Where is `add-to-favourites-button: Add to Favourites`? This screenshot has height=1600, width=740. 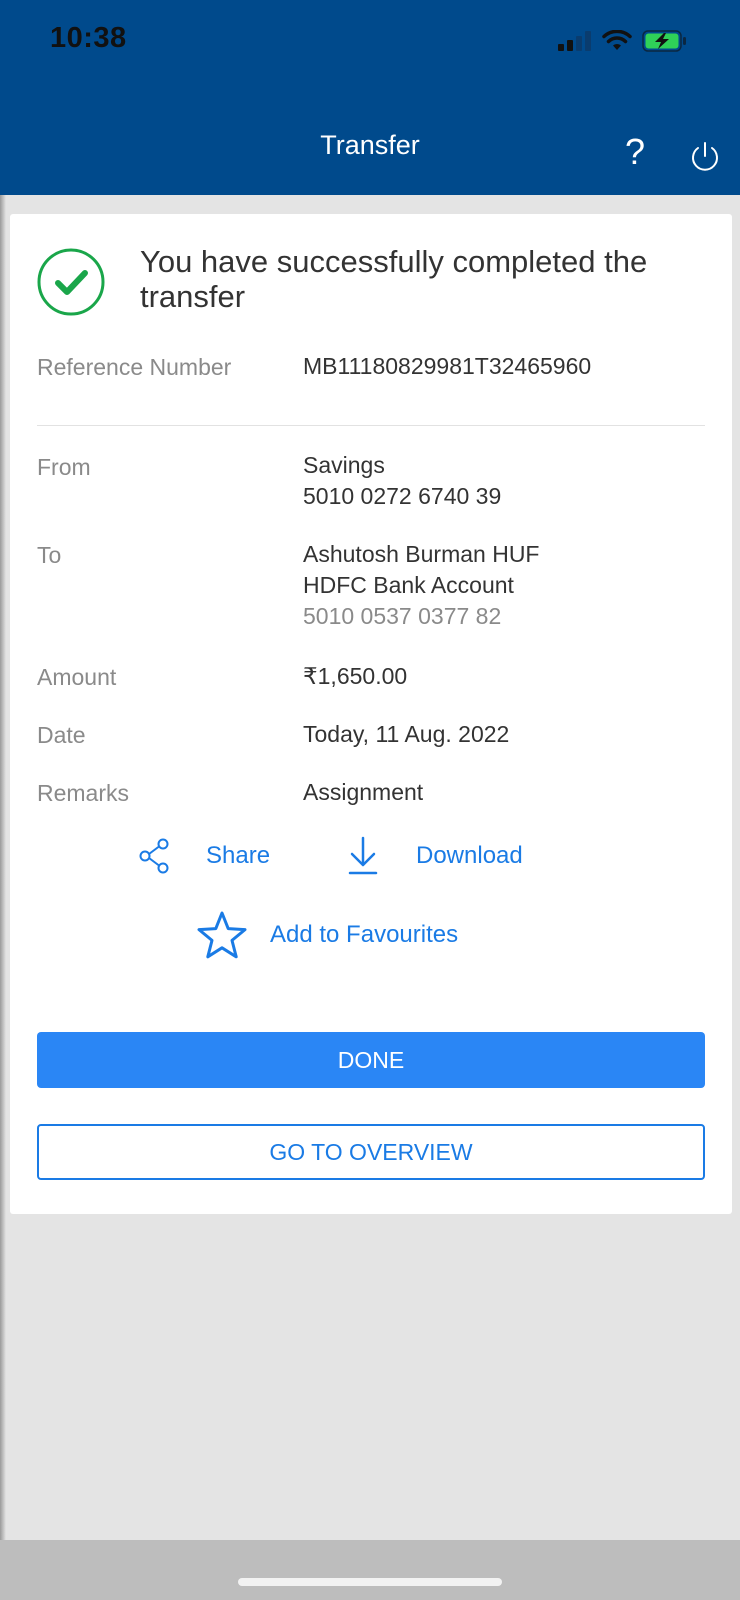
add-to-favourites-button: Add to Favourites is located at coordinates (327, 935).